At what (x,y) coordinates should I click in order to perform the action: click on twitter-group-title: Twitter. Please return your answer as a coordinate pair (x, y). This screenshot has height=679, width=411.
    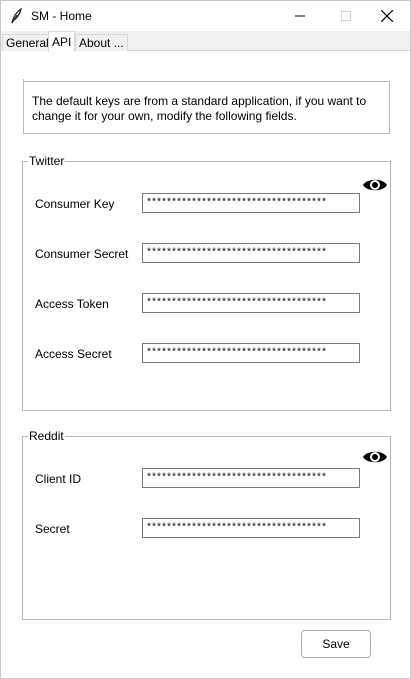
    Looking at the image, I should click on (47, 161).